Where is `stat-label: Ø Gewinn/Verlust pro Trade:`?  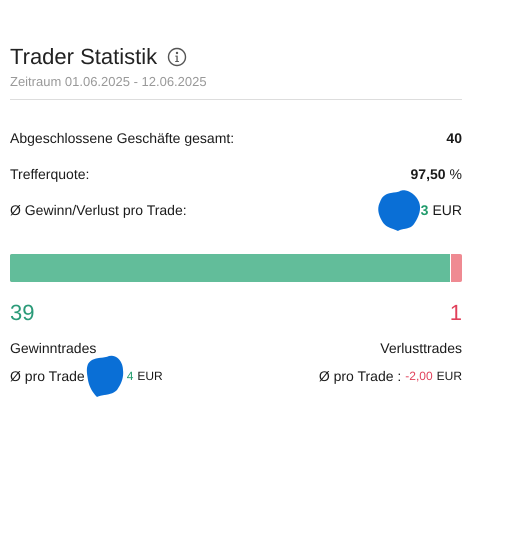
stat-label: Ø Gewinn/Verlust pro Trade: is located at coordinates (98, 210).